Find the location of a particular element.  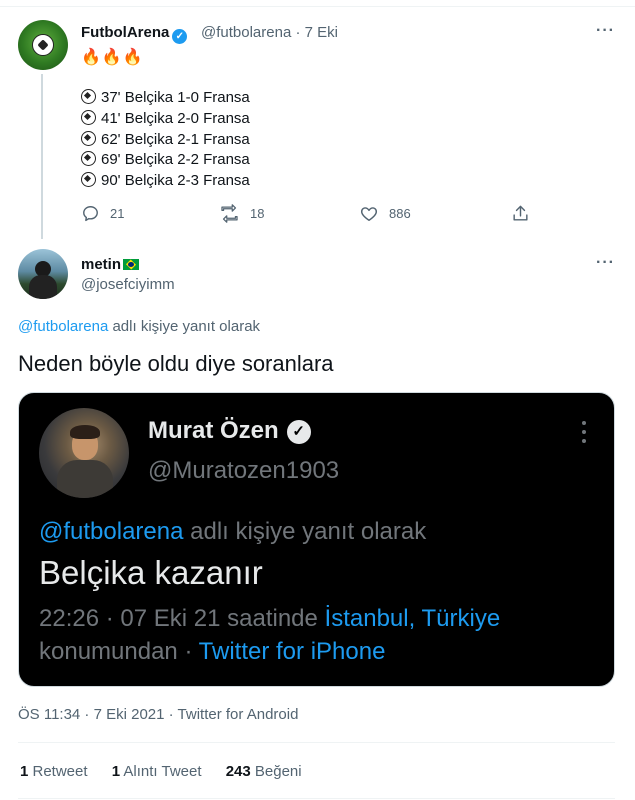

reply-author-name: metin is located at coordinates (110, 264).